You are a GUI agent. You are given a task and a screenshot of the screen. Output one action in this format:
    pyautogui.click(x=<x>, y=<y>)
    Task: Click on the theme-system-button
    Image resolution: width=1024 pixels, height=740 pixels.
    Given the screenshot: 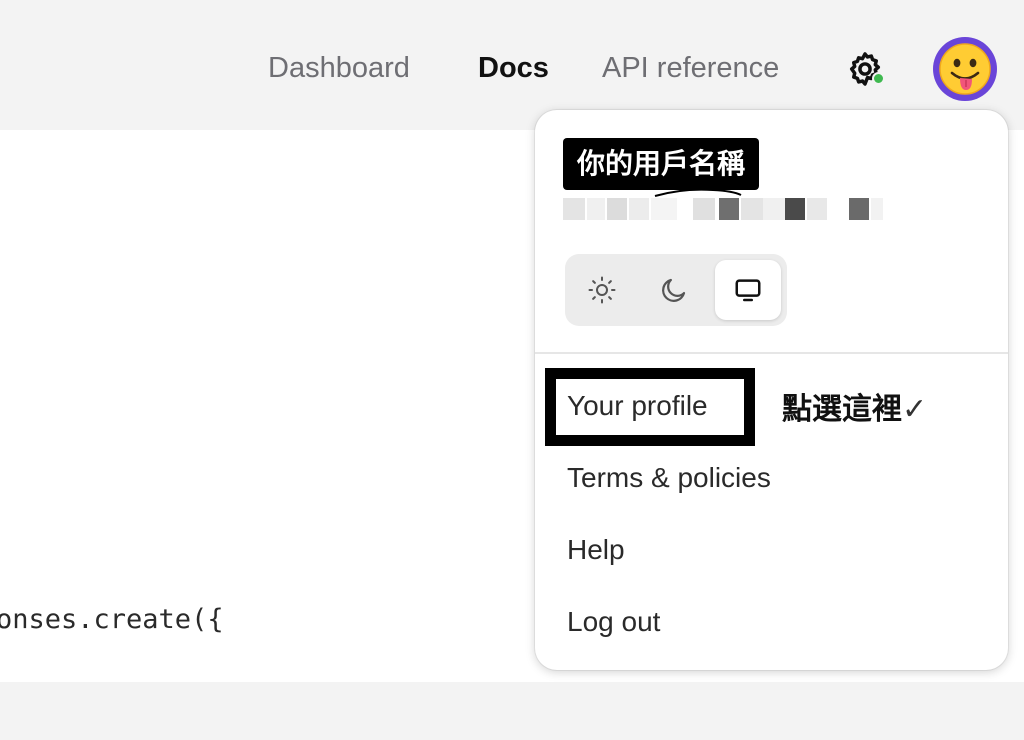 What is the action you would take?
    pyautogui.click(x=748, y=290)
    